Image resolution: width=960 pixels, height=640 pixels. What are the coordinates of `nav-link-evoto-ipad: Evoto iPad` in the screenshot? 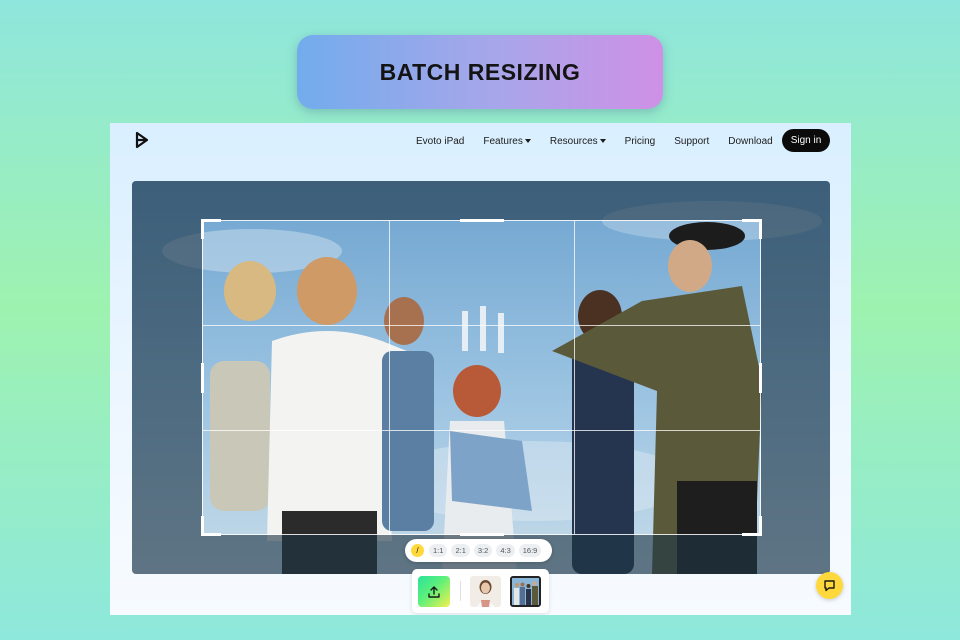 It's located at (440, 141).